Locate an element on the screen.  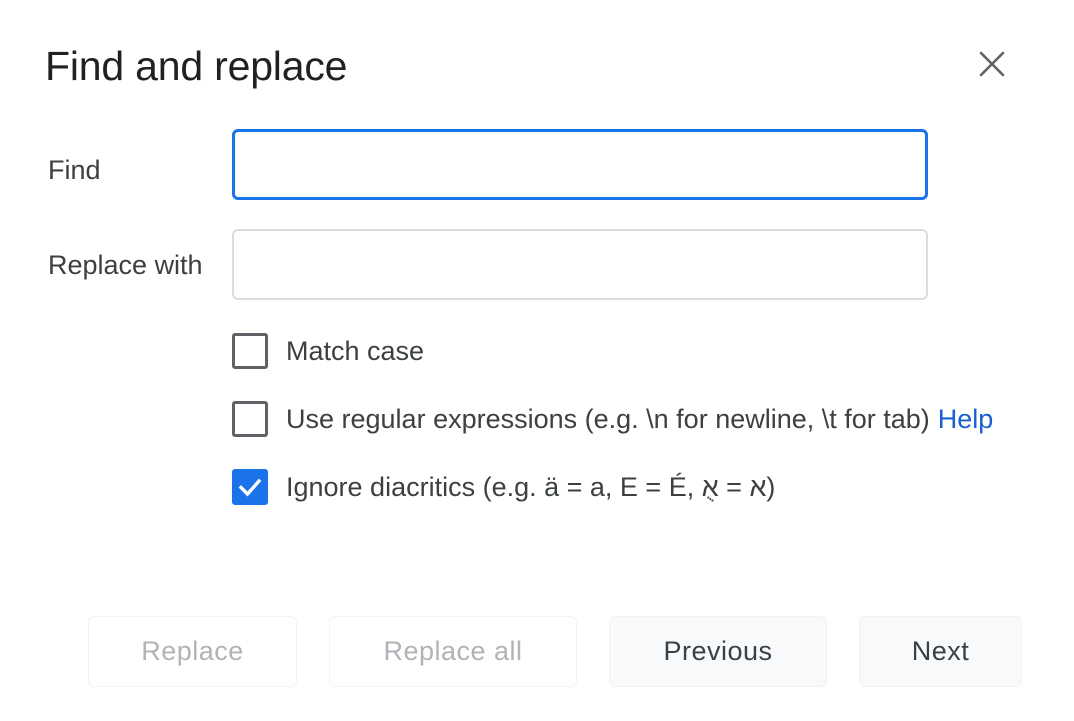
replace-with-input is located at coordinates (580, 264).